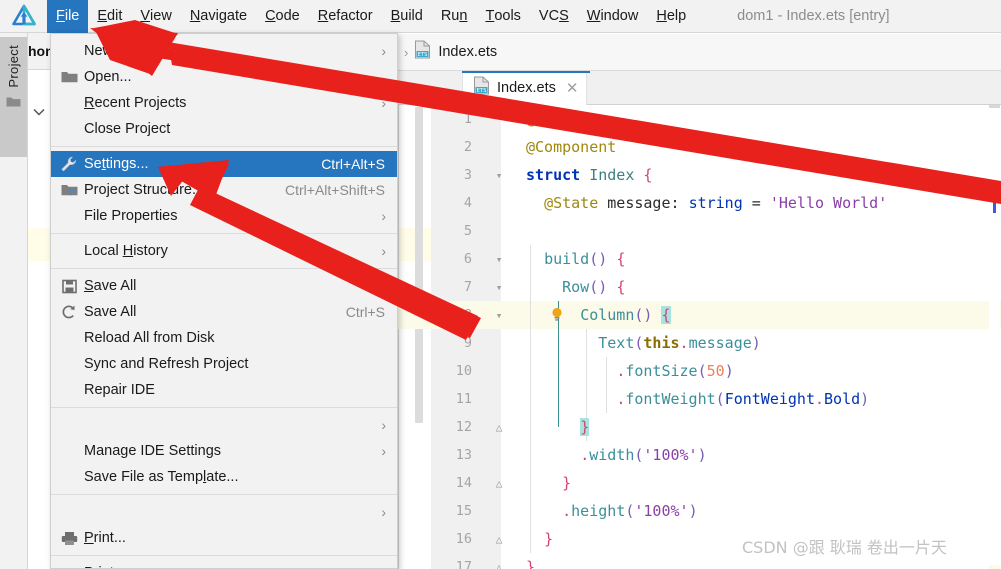 This screenshot has width=1001, height=569. I want to click on code-line: 14 △, so click(699, 483).